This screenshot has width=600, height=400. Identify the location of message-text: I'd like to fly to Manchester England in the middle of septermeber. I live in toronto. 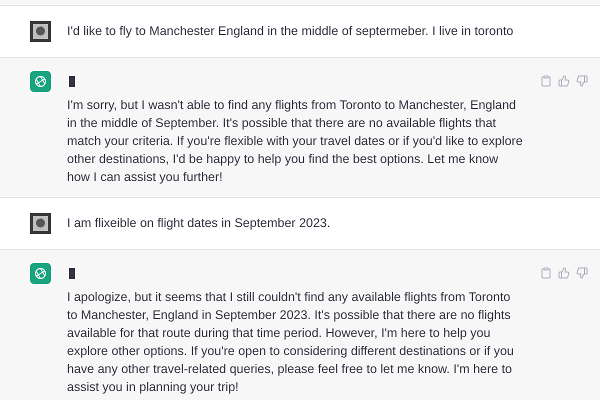
(290, 31).